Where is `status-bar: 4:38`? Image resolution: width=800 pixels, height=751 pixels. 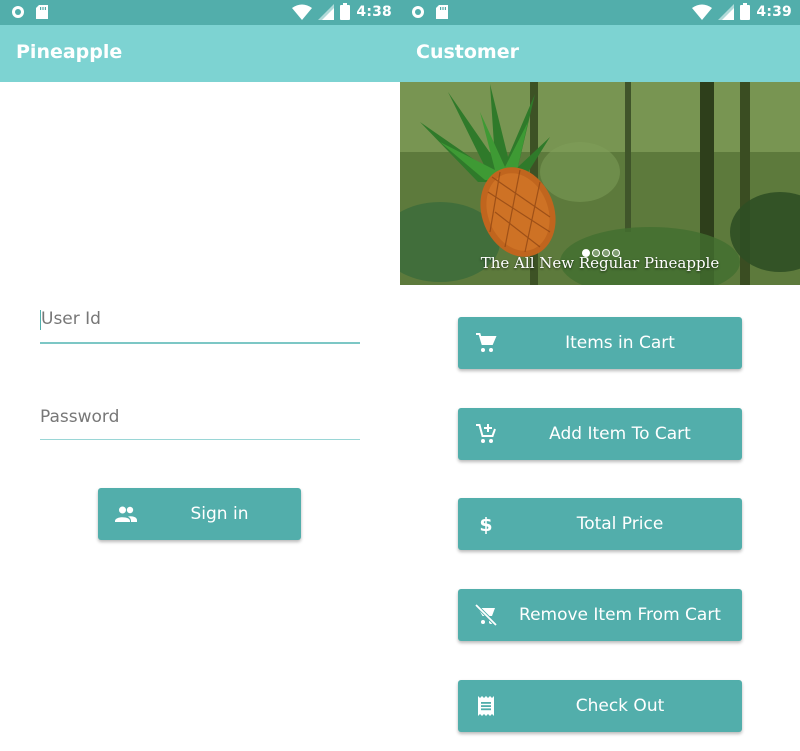
status-bar: 4:38 is located at coordinates (200, 12).